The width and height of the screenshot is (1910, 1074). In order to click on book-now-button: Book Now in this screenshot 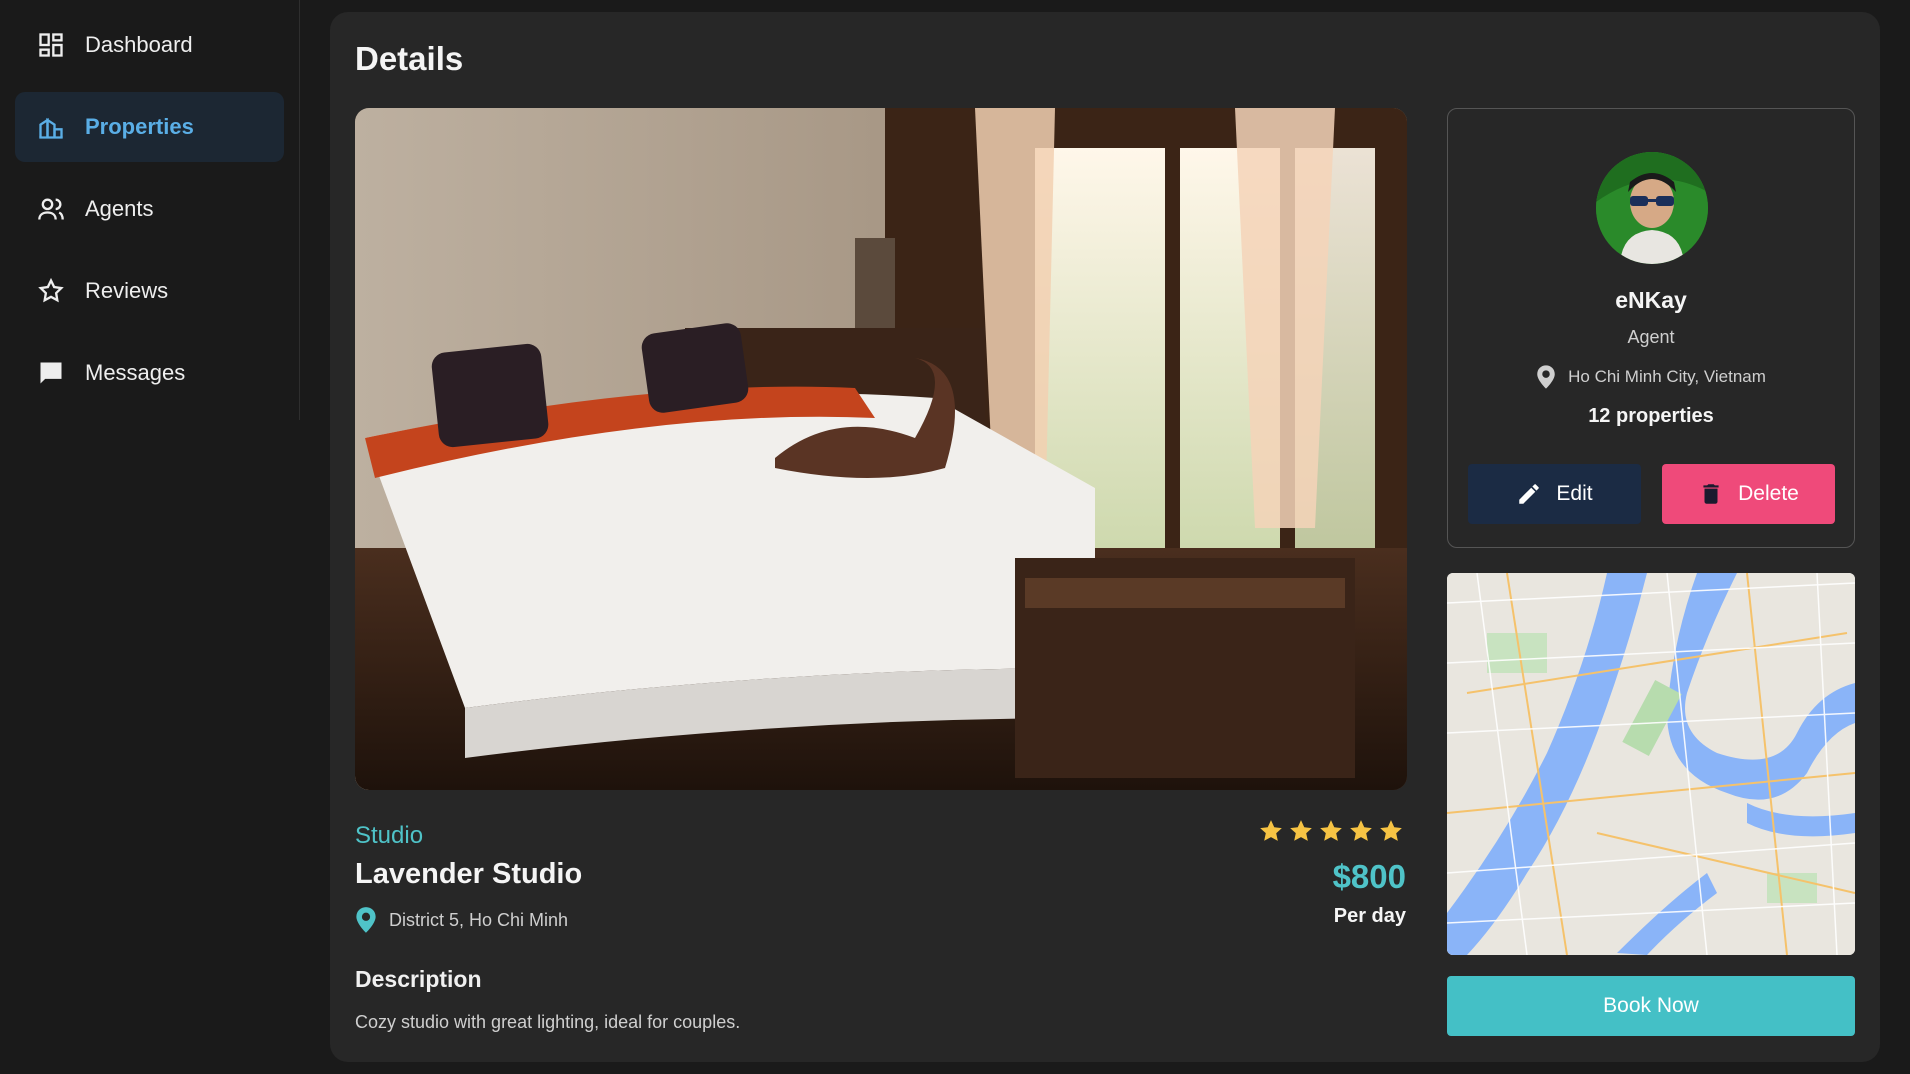, I will do `click(1651, 1006)`.